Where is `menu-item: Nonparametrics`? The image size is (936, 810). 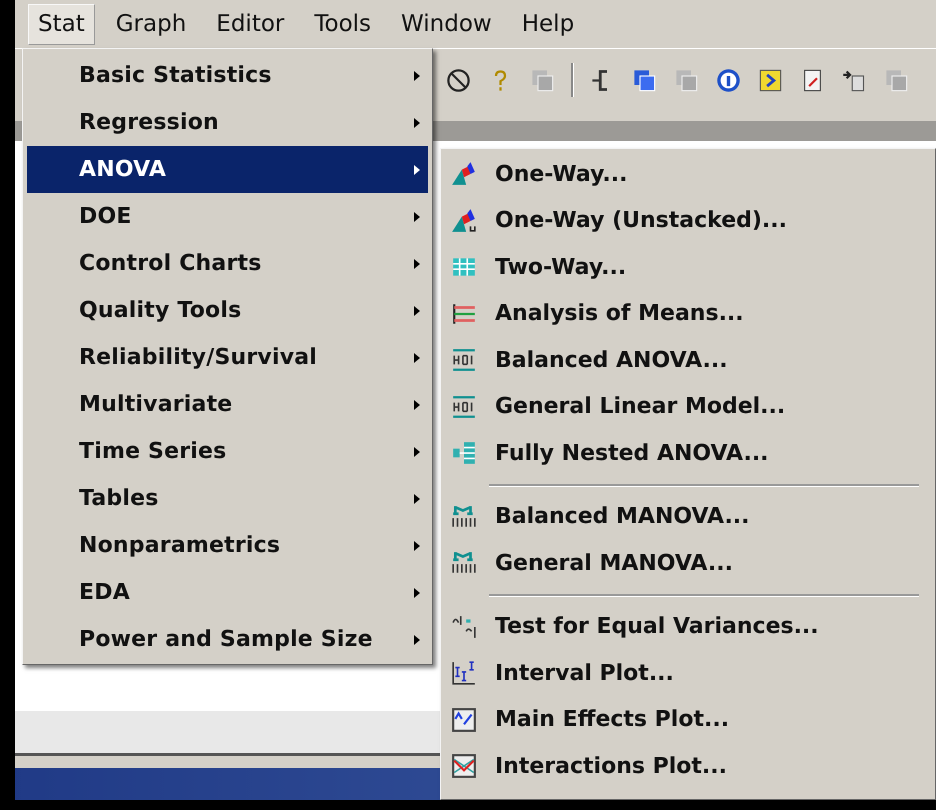 menu-item: Nonparametrics is located at coordinates (227, 545).